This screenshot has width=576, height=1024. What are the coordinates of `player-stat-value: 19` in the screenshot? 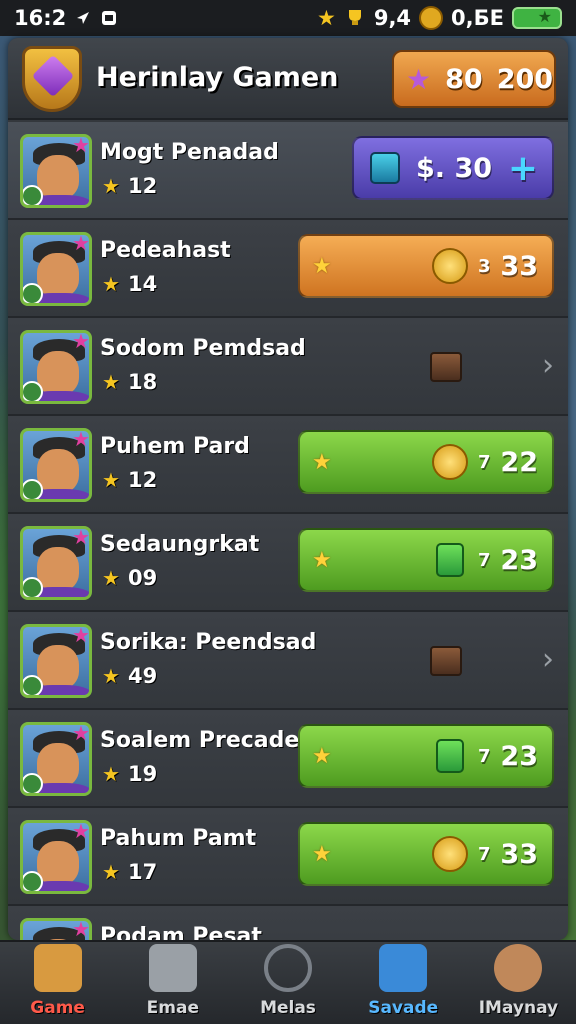 It's located at (143, 774).